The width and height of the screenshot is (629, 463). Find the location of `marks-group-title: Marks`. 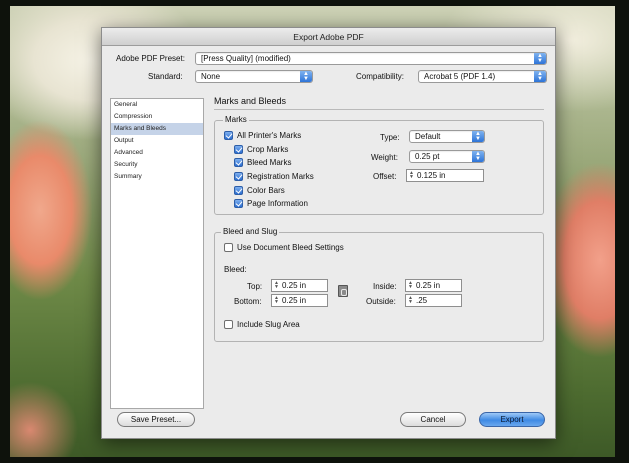

marks-group-title: Marks is located at coordinates (236, 119).